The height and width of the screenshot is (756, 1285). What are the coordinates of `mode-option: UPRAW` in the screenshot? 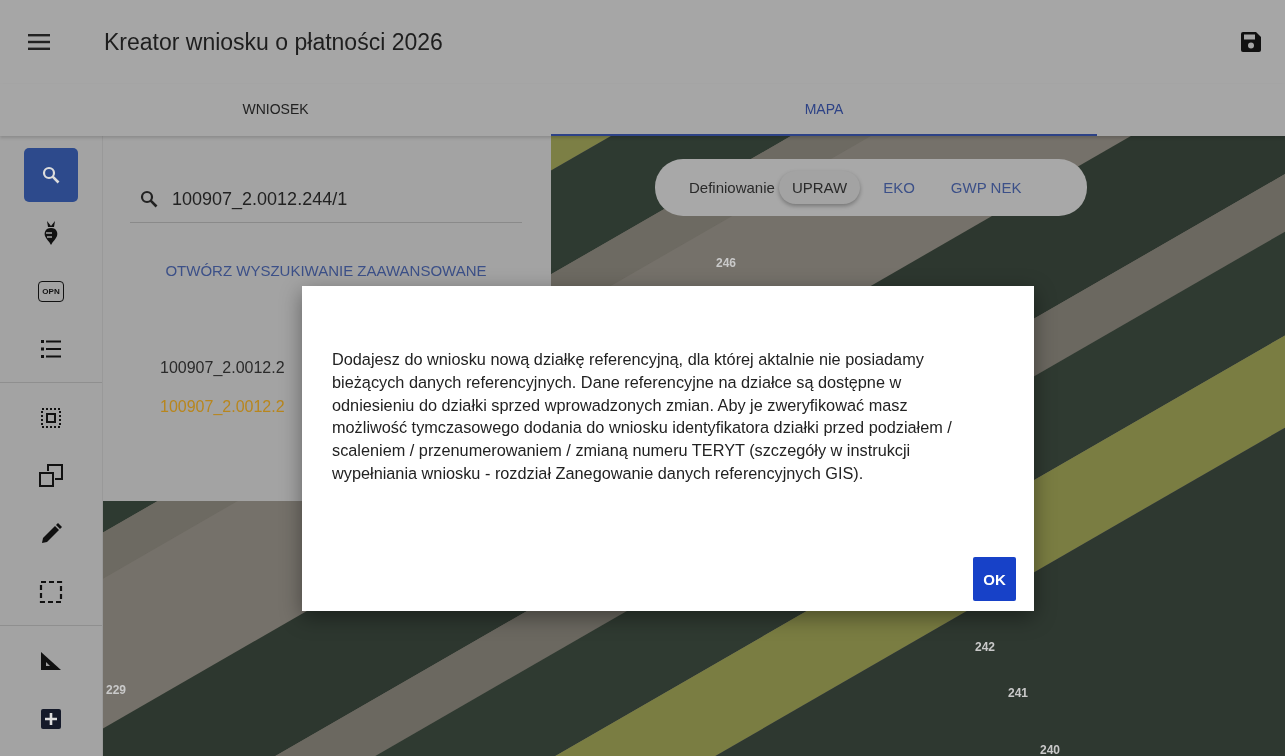 It's located at (819, 187).